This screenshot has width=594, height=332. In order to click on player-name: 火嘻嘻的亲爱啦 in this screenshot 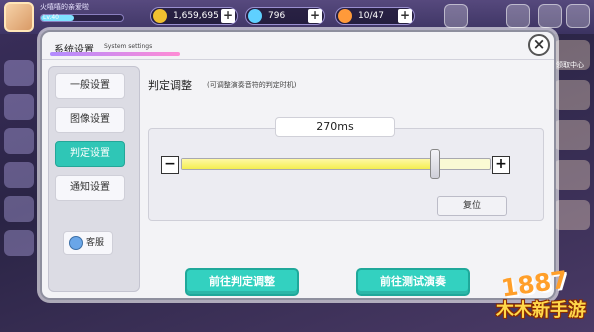, I will do `click(64, 7)`.